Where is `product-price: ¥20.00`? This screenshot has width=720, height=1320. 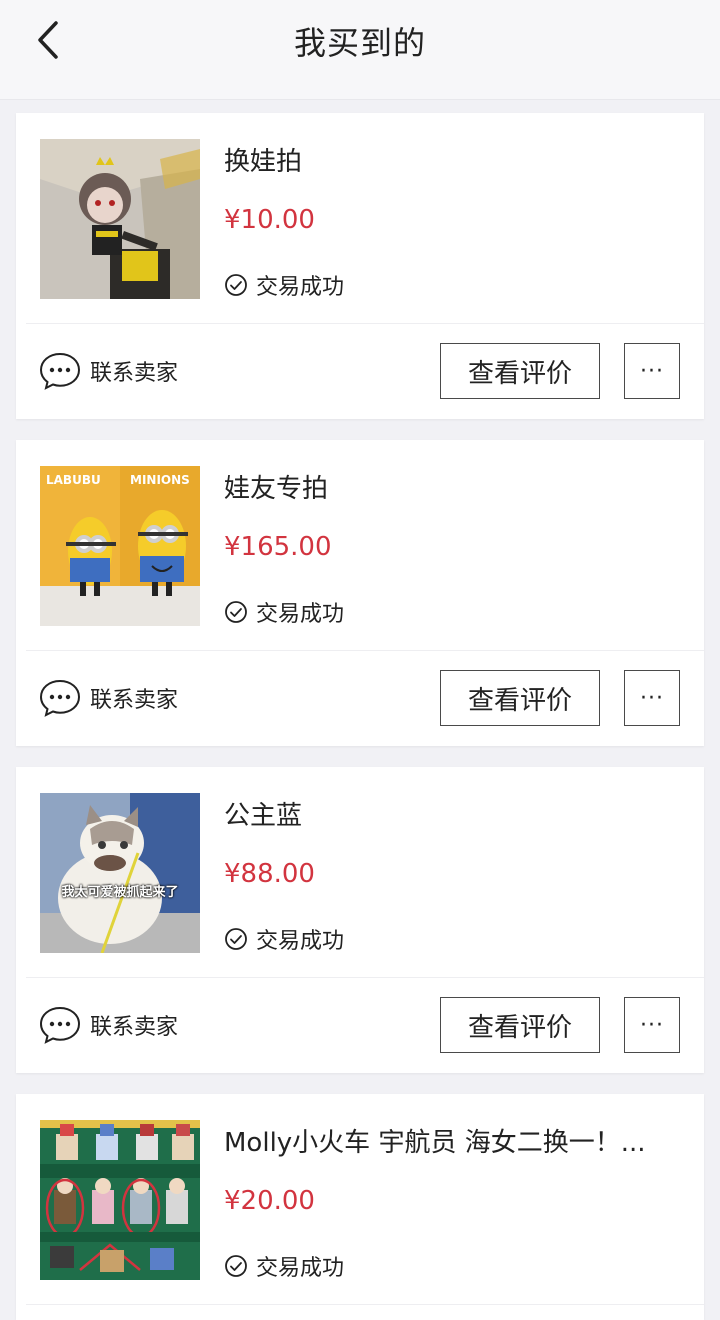
product-price: ¥20.00 is located at coordinates (269, 1201).